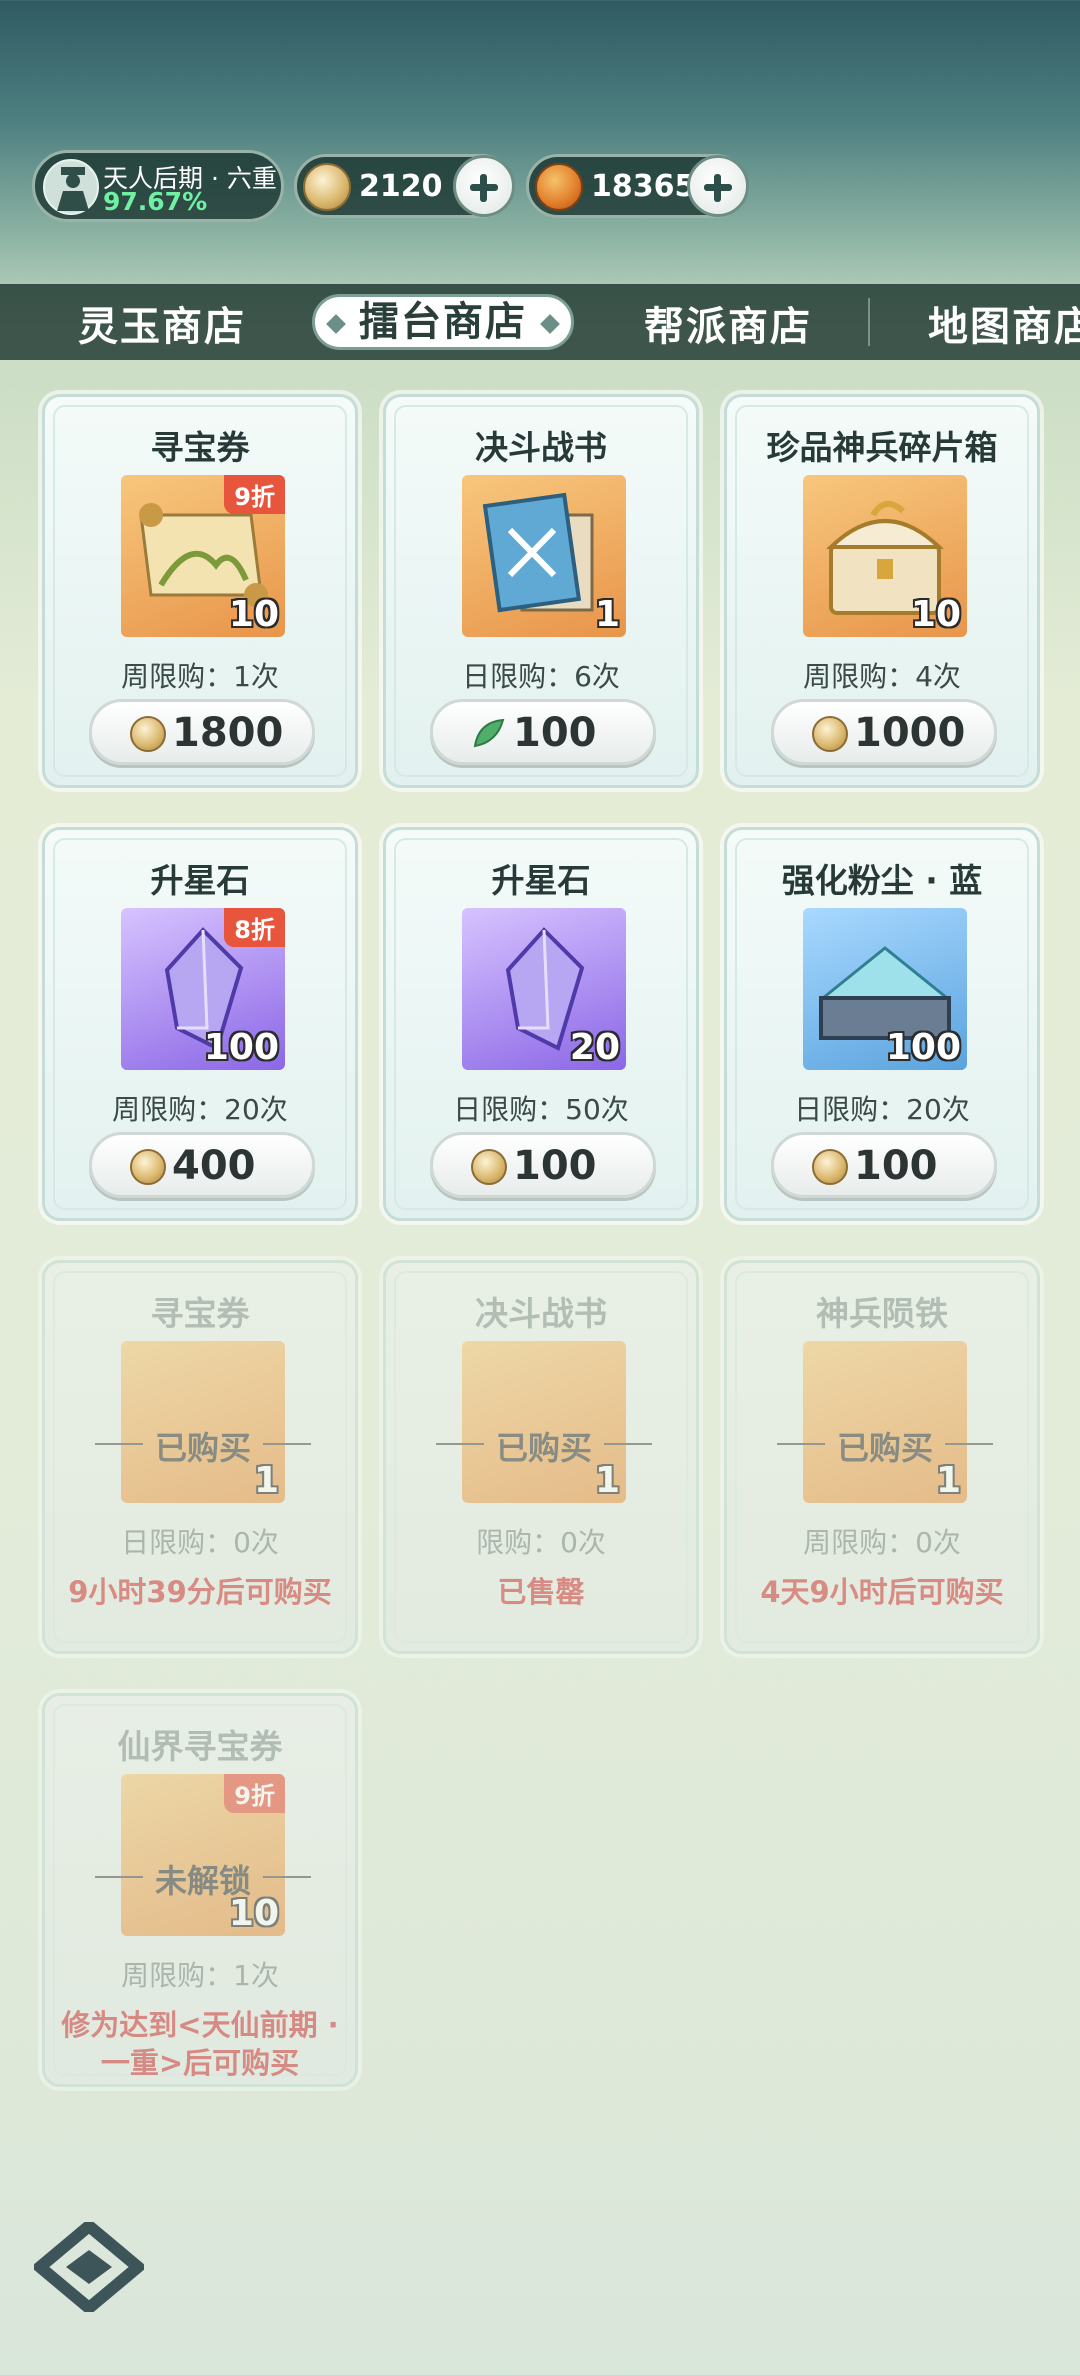 The height and width of the screenshot is (2376, 1080). What do you see at coordinates (443, 322) in the screenshot?
I see `tab-arena-shop: 擂台商店` at bounding box center [443, 322].